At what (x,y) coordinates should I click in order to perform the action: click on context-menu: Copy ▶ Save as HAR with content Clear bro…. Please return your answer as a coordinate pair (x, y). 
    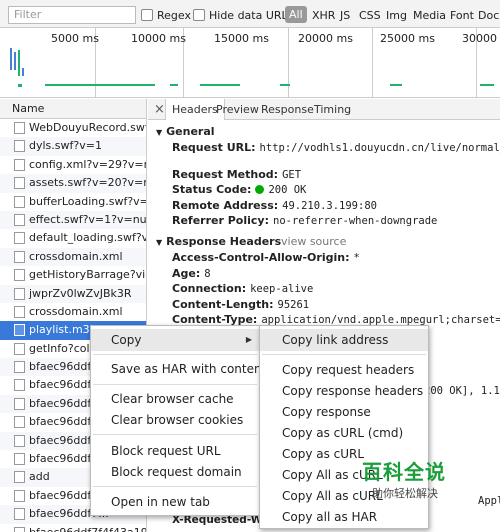
    Looking at the image, I should click on (178, 420).